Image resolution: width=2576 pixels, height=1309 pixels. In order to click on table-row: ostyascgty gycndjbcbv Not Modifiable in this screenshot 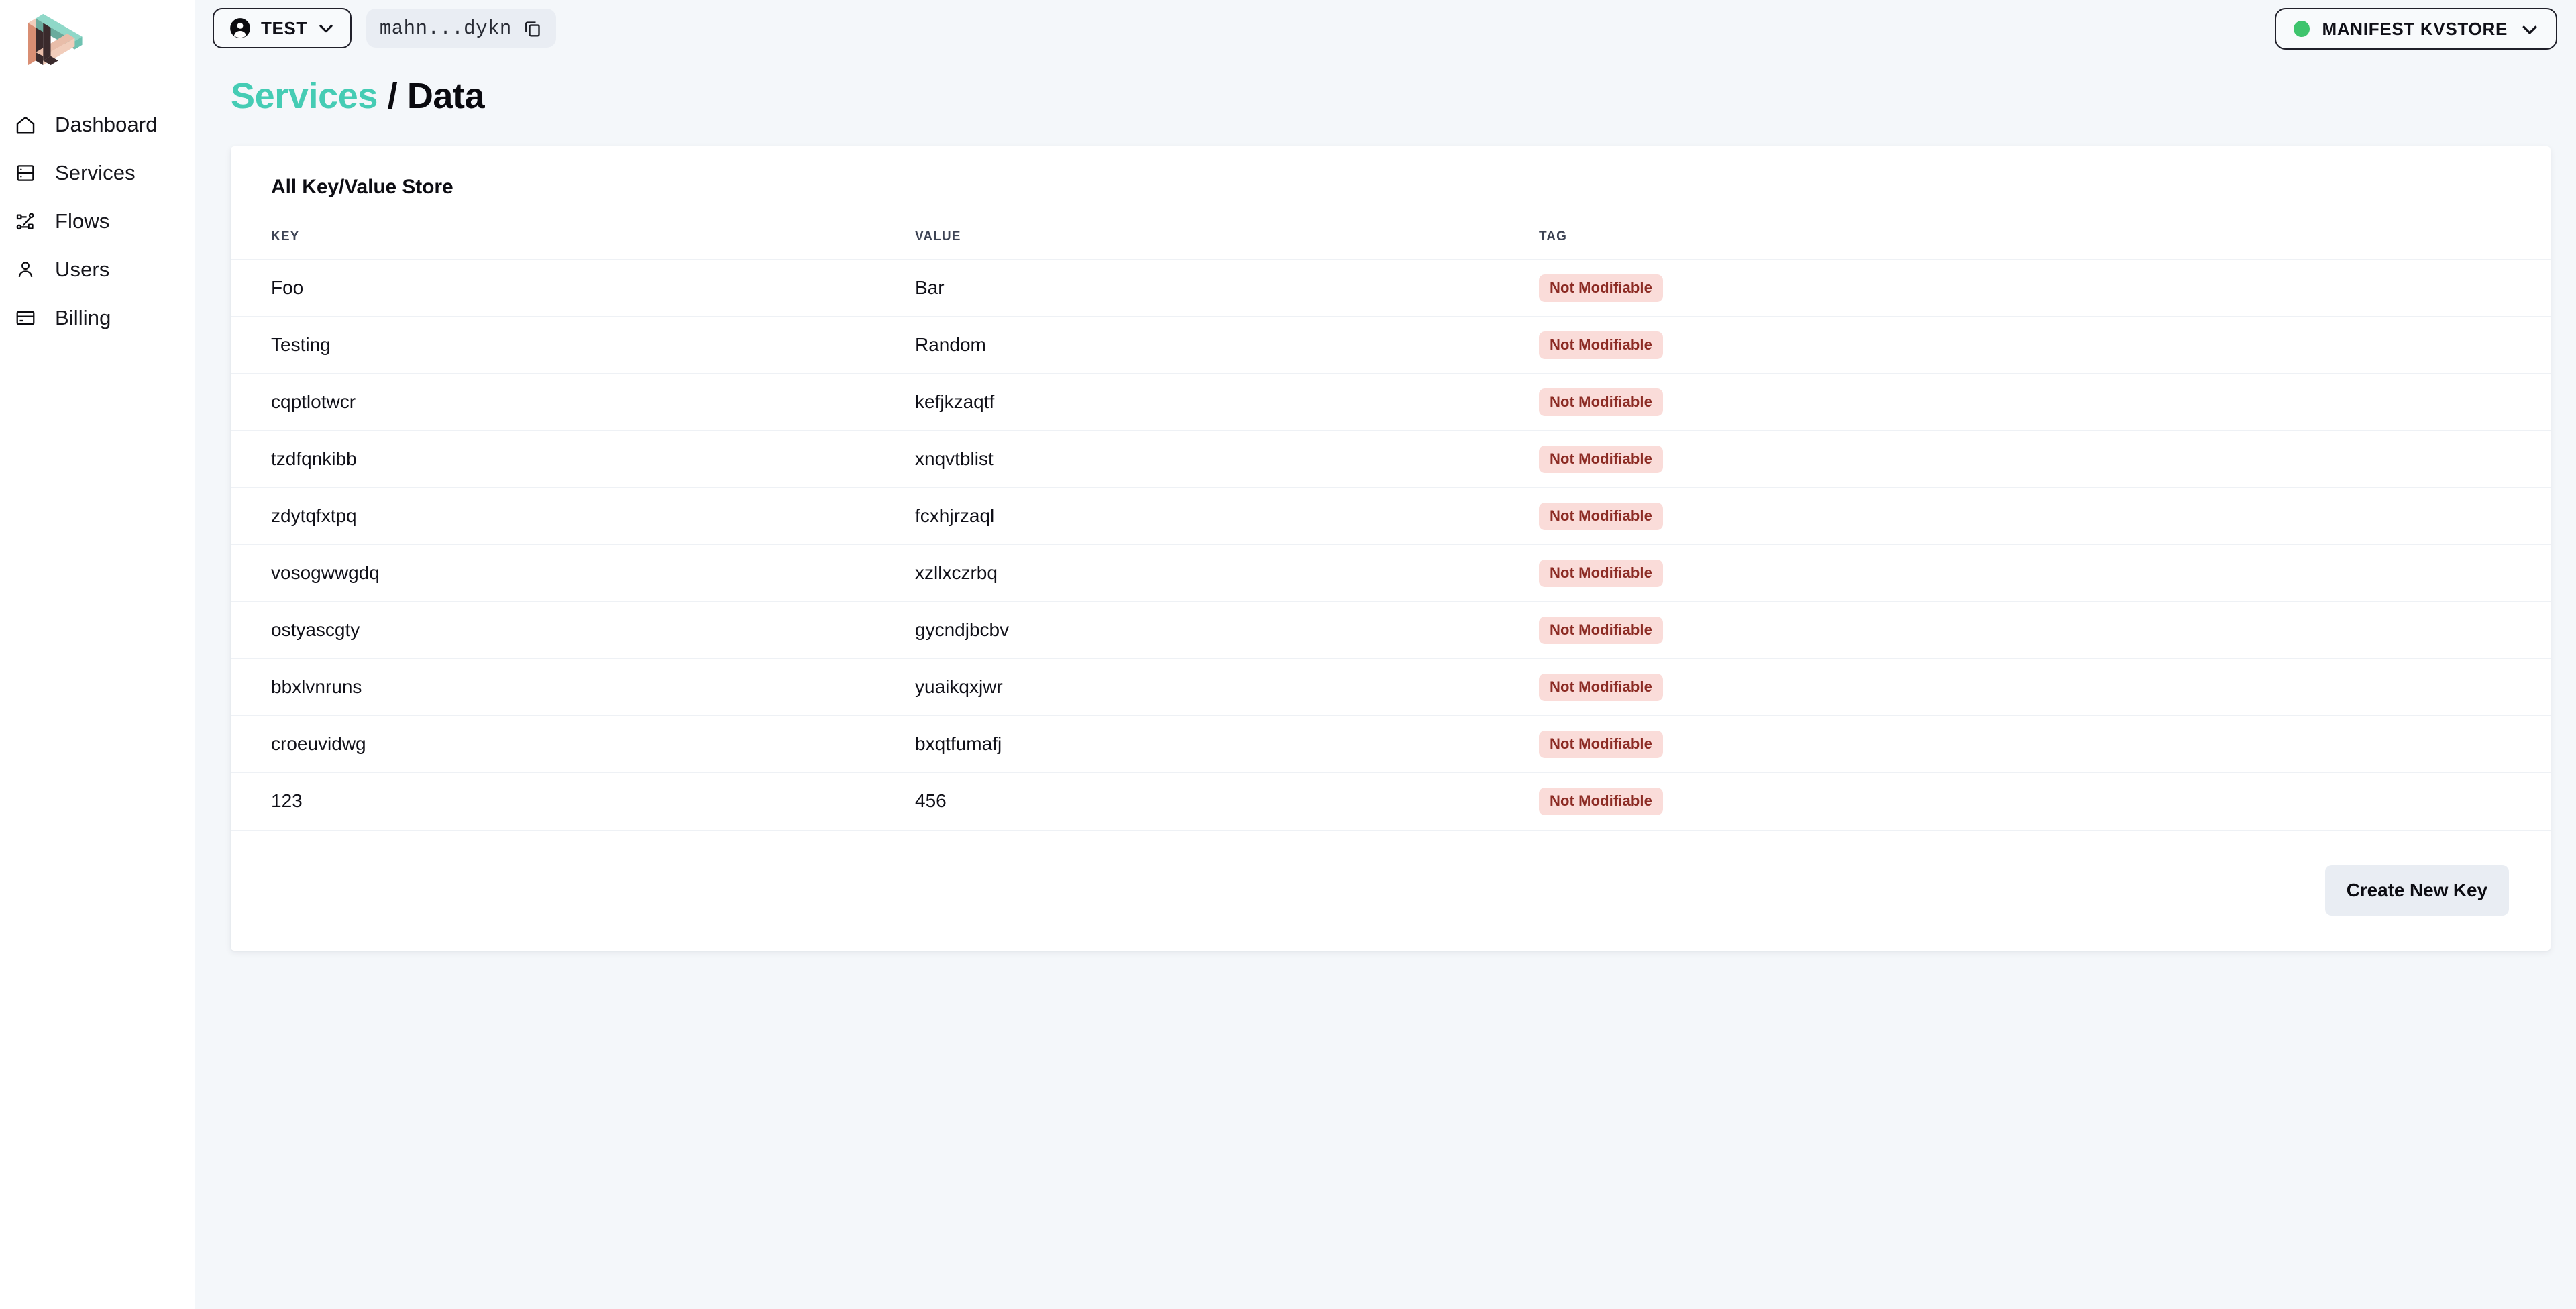, I will do `click(1391, 630)`.